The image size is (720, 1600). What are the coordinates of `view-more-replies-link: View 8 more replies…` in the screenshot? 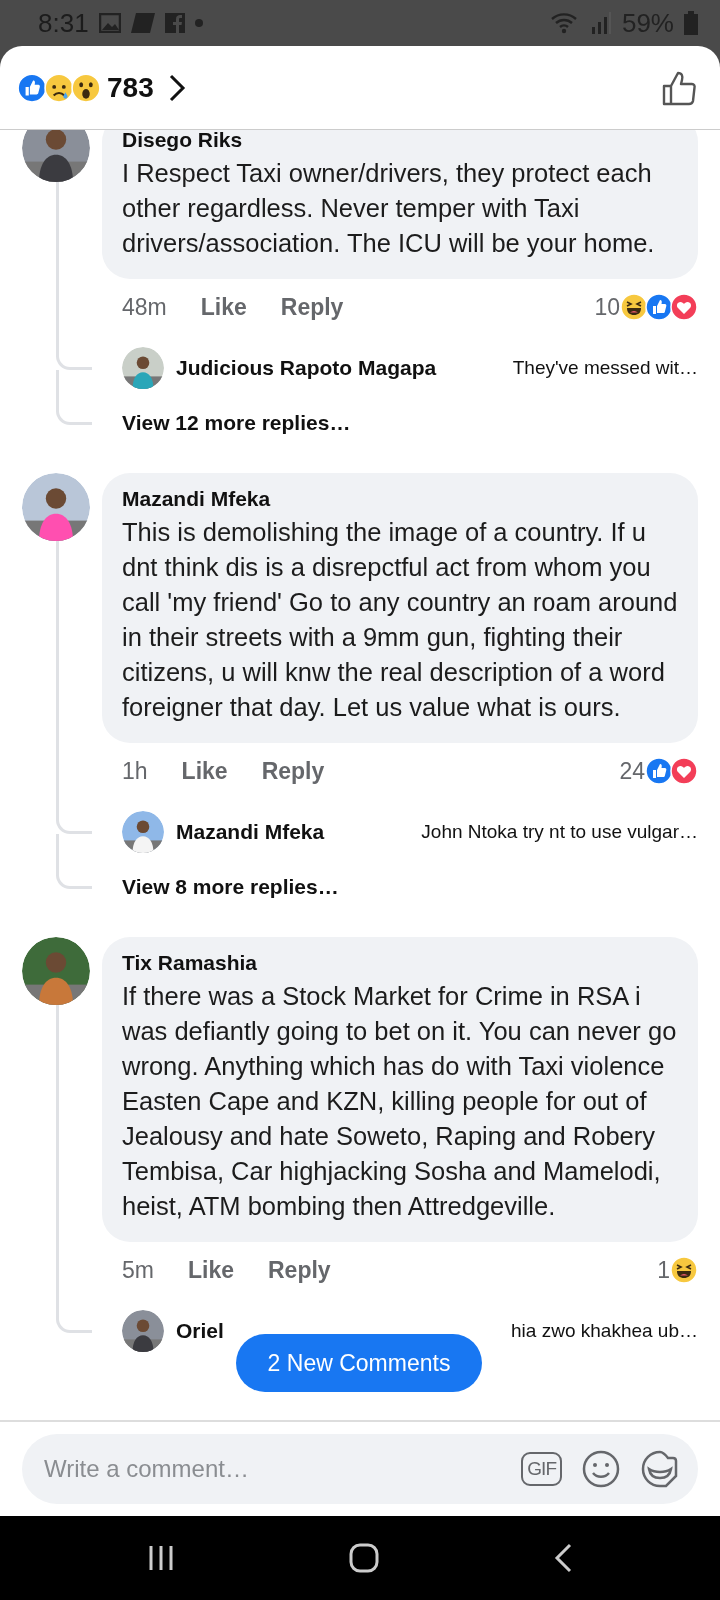 It's located at (400, 887).